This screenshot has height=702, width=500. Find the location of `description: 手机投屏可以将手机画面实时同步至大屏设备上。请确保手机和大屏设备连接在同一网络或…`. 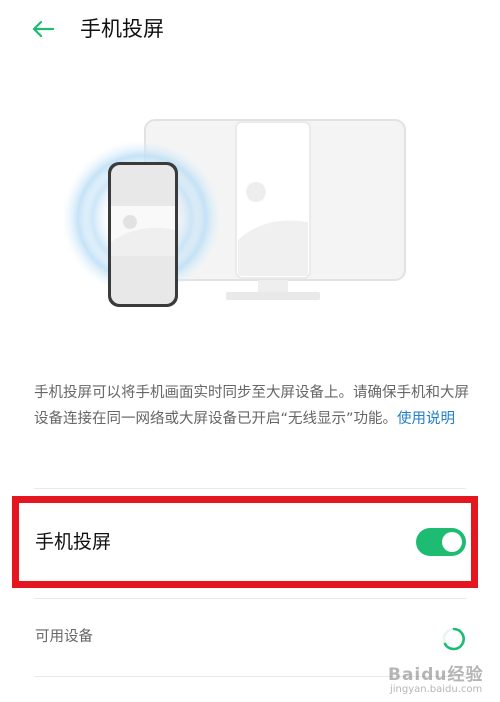

description: 手机投屏可以将手机画面实时同步至大屏设备上。请确保手机和大屏设备连接在同一网络或… is located at coordinates (254, 406).